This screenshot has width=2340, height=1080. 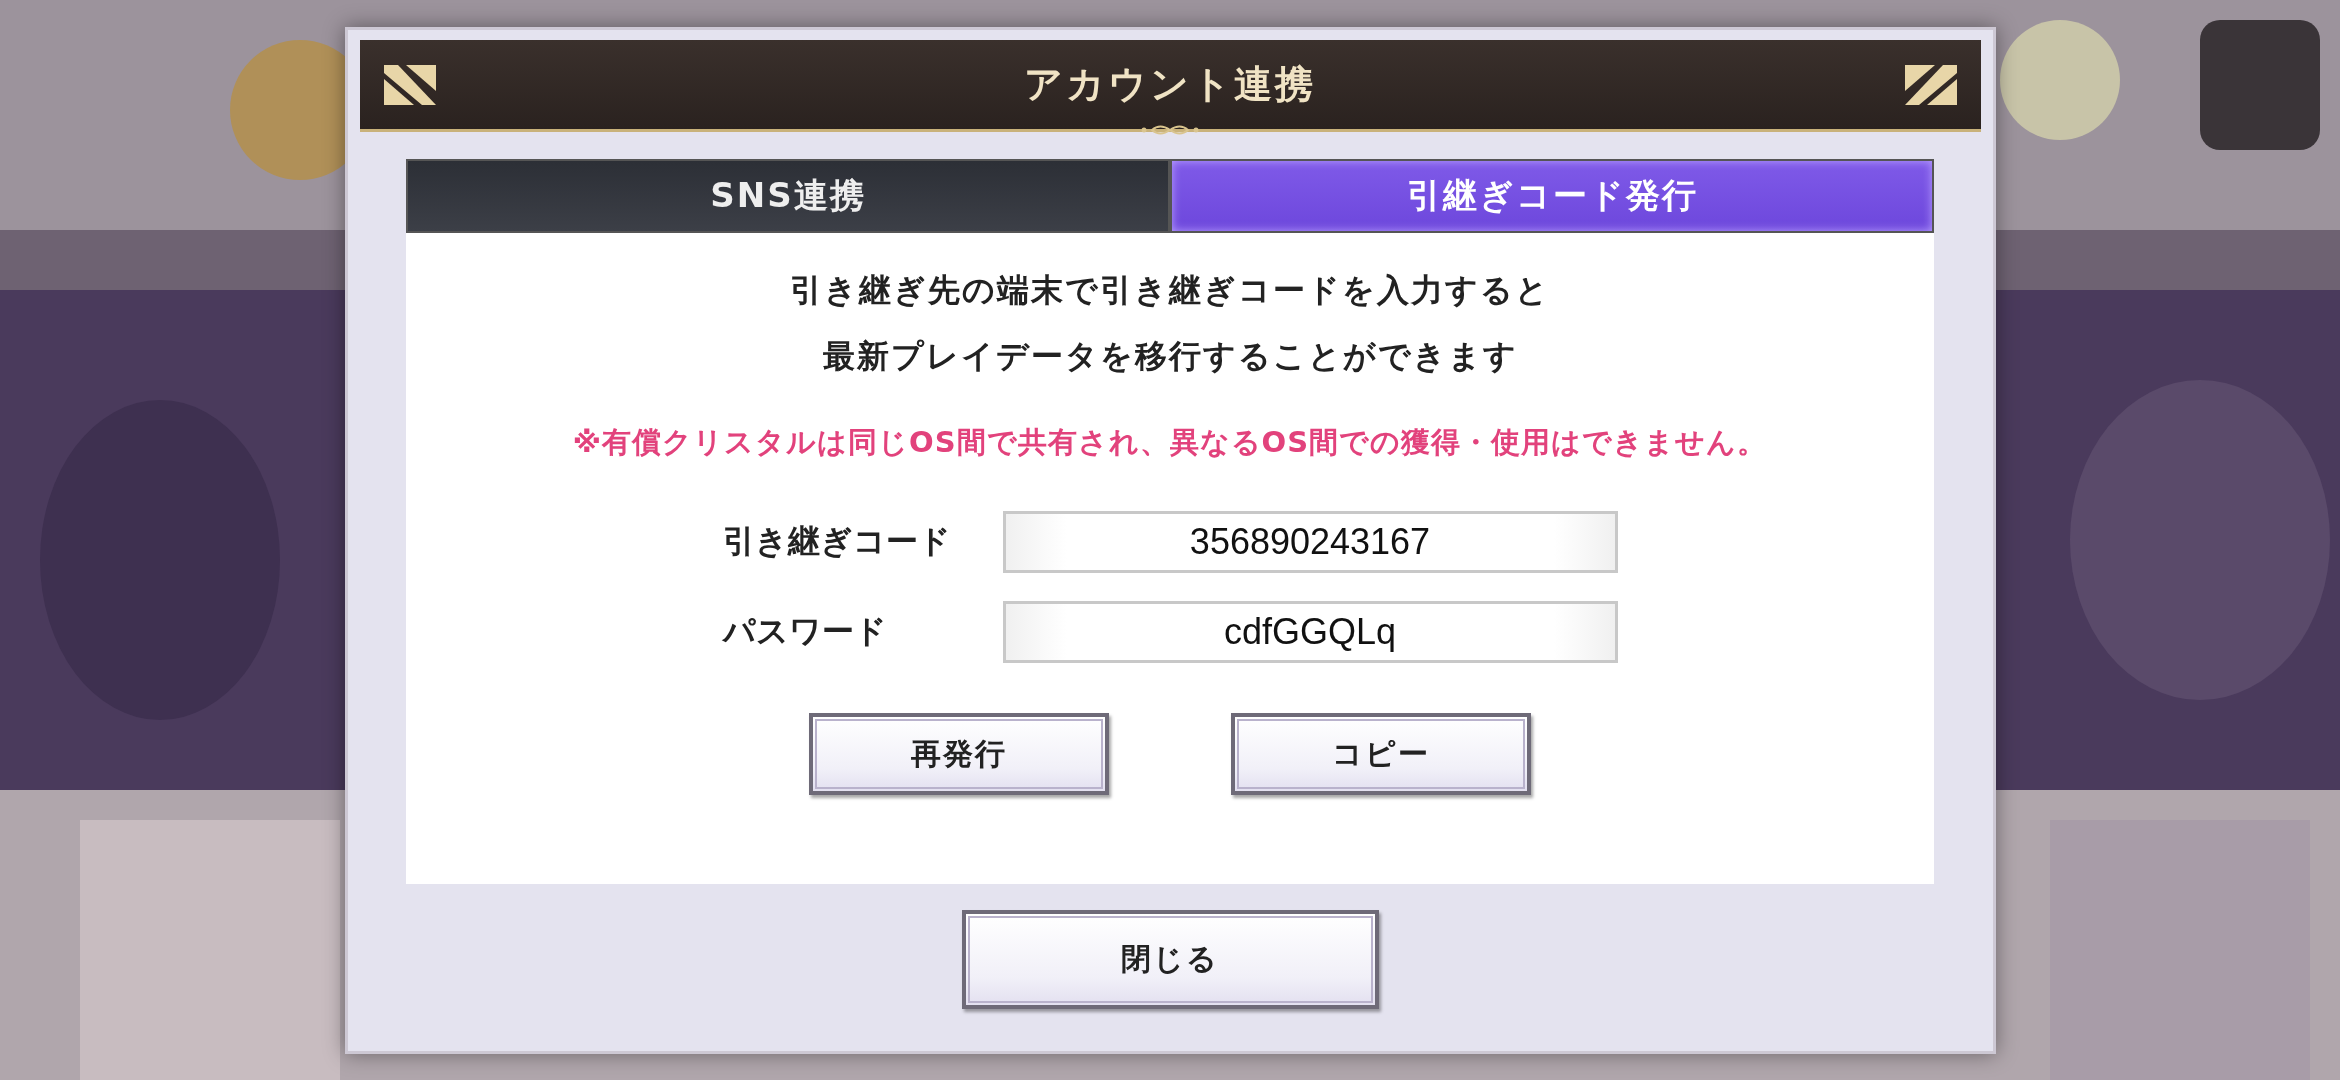 I want to click on field-label: パスワード, so click(x=805, y=631).